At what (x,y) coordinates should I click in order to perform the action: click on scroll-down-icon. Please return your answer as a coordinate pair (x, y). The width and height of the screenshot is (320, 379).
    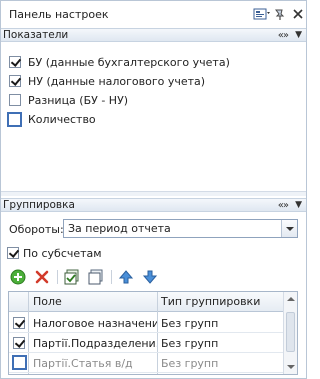
    Looking at the image, I should click on (291, 367).